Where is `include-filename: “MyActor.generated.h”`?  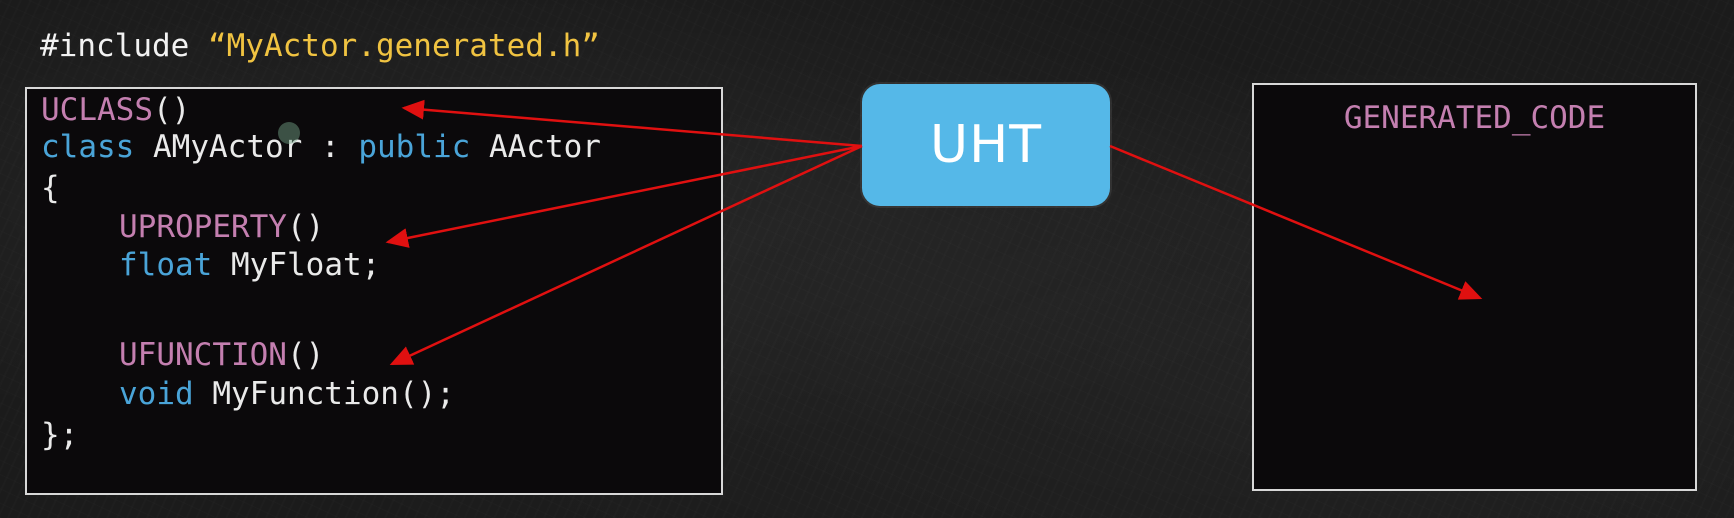 include-filename: “MyActor.generated.h” is located at coordinates (403, 46).